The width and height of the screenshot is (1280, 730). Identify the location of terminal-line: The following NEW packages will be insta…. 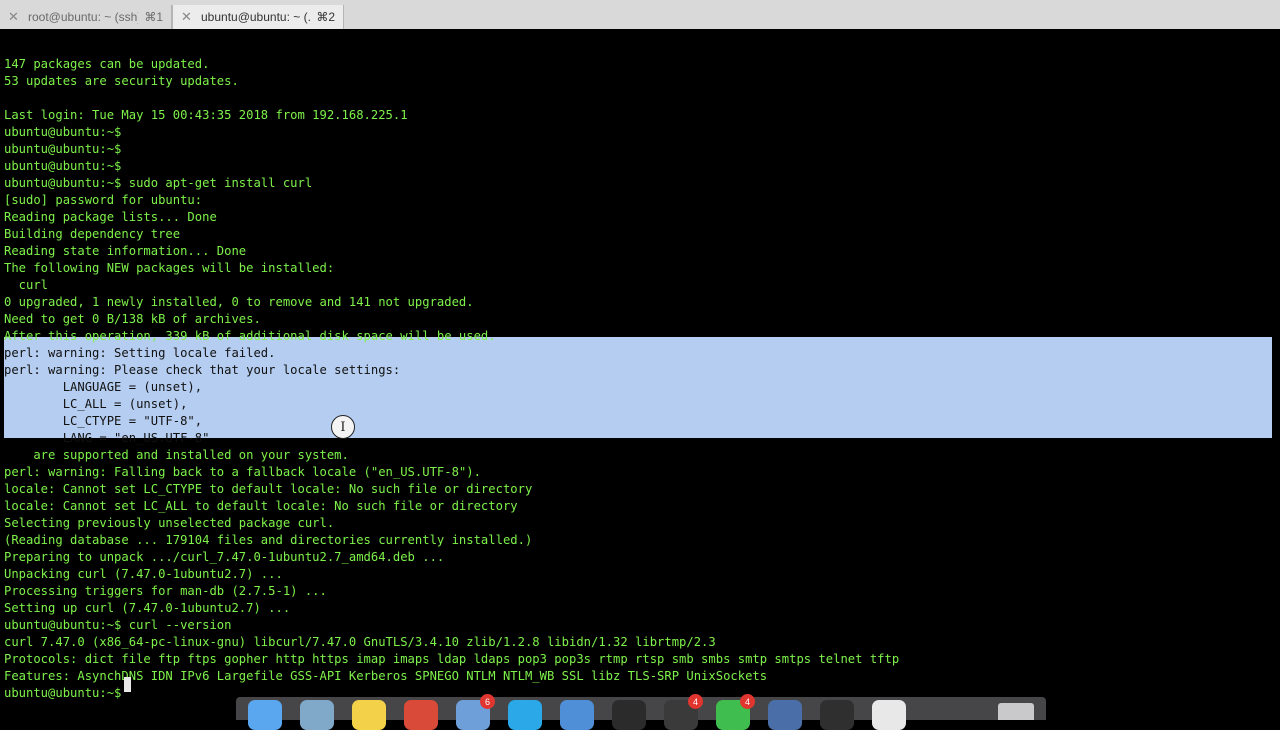
(169, 268).